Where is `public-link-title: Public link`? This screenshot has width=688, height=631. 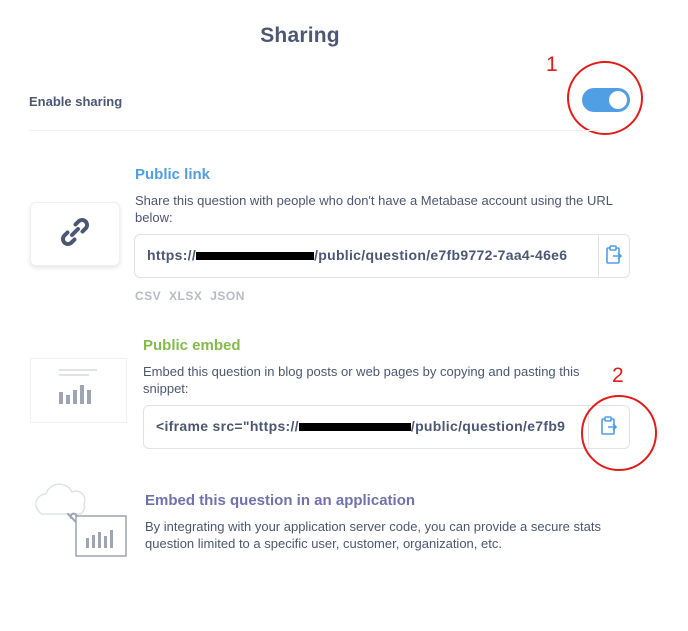 public-link-title: Public link is located at coordinates (173, 174).